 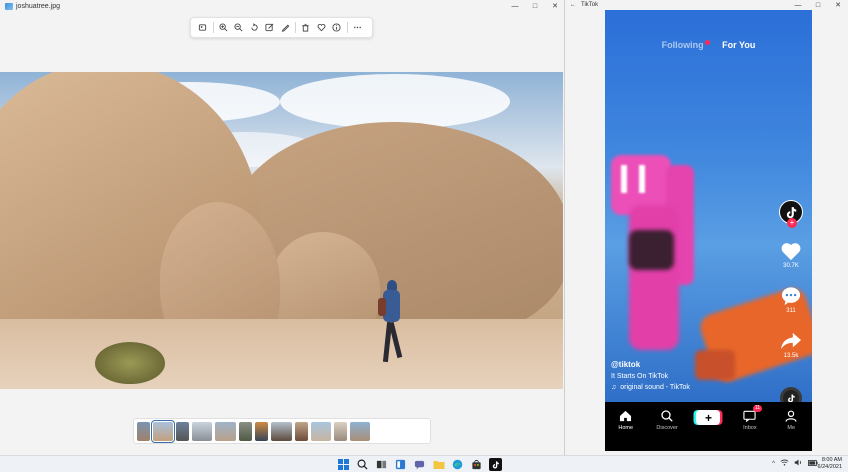 I want to click on side-actions: + 30.7K 311 13.5k, so click(x=791, y=301).